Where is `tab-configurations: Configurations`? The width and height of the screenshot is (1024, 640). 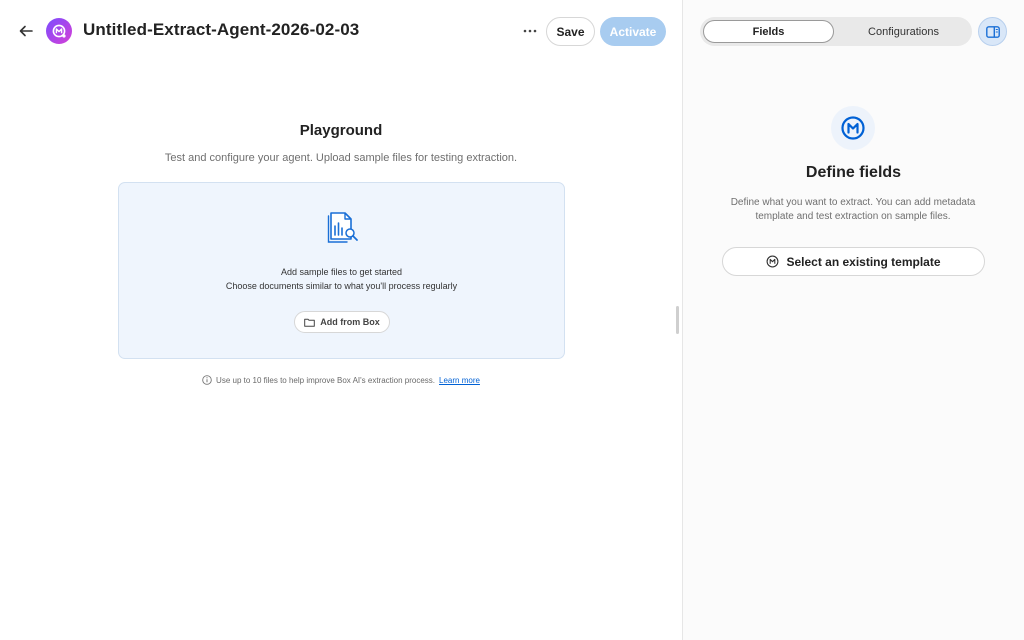 tab-configurations: Configurations is located at coordinates (903, 31).